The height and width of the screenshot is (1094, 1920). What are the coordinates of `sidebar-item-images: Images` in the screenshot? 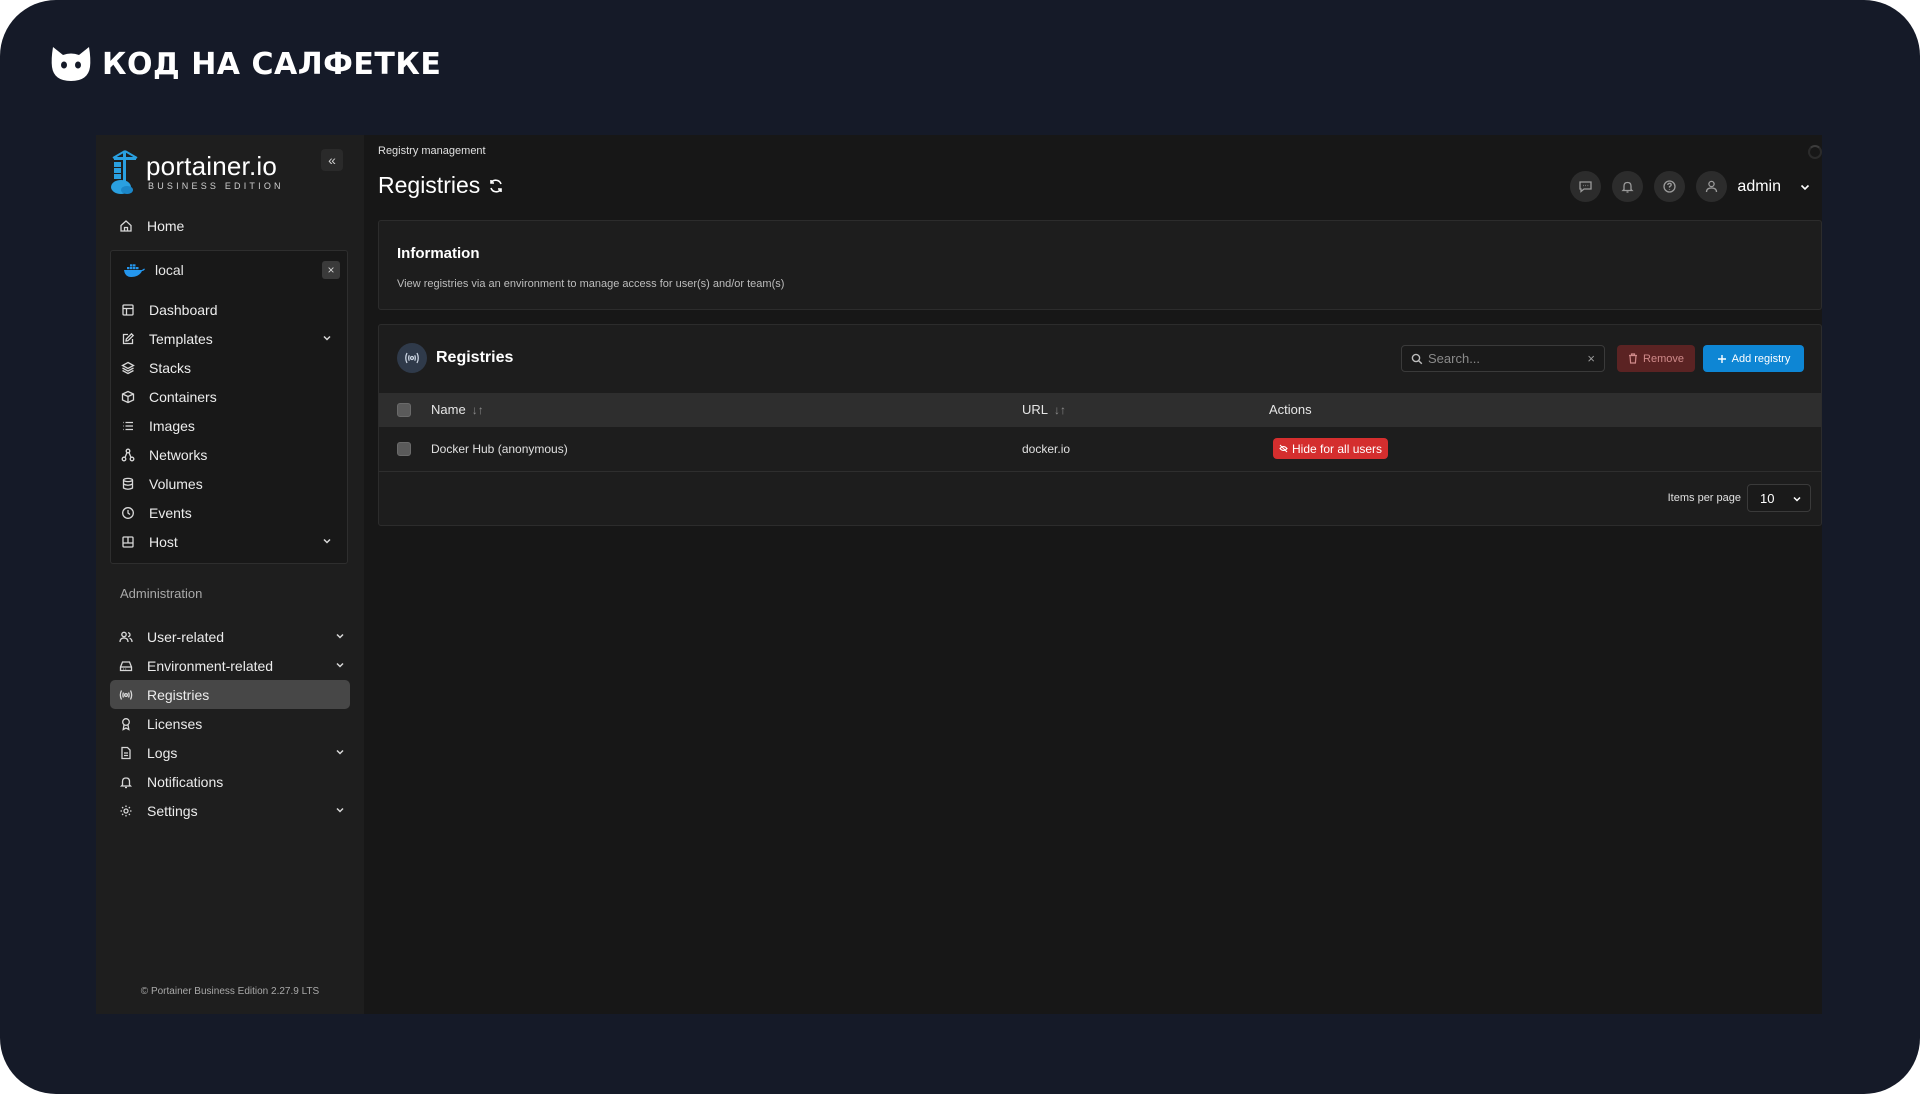 It's located at (229, 425).